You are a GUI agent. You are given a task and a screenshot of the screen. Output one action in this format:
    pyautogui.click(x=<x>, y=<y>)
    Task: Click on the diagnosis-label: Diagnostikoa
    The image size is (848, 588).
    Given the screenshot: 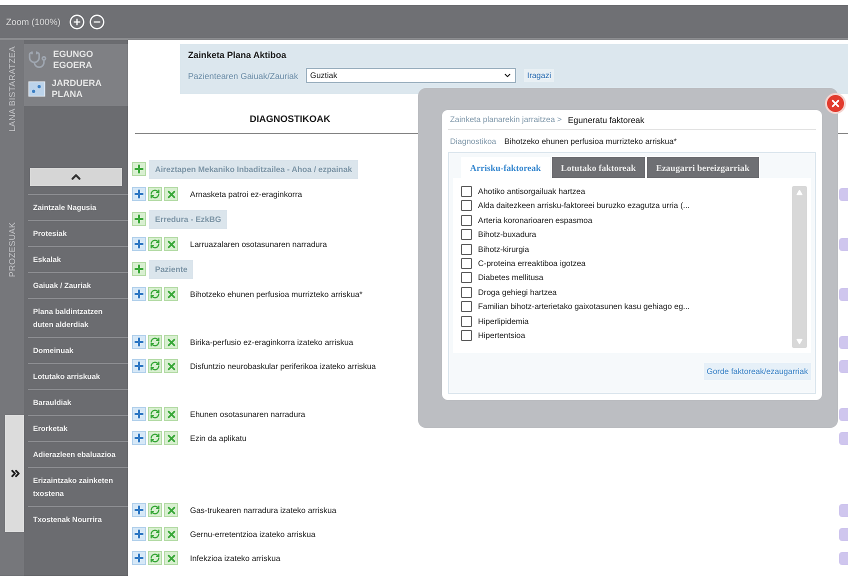 What is the action you would take?
    pyautogui.click(x=473, y=141)
    